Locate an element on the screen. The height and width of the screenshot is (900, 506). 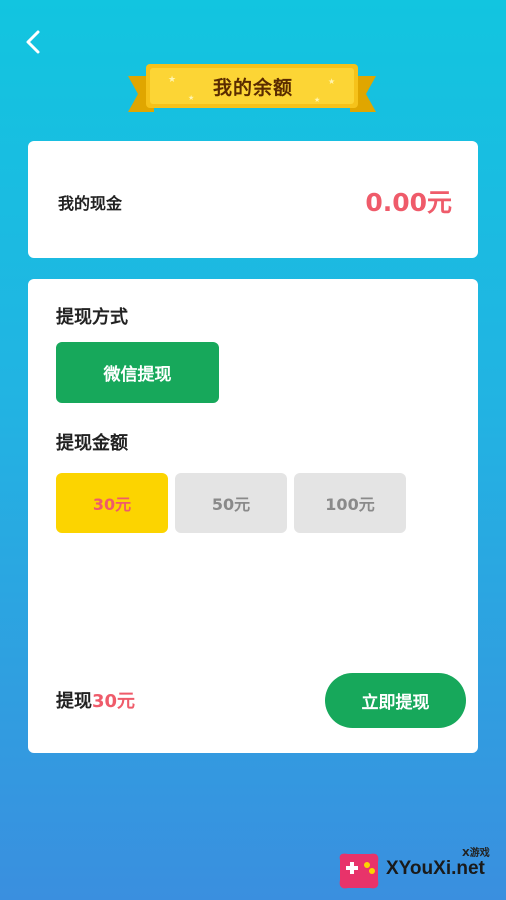
gamepad-logo-icon is located at coordinates (359, 871).